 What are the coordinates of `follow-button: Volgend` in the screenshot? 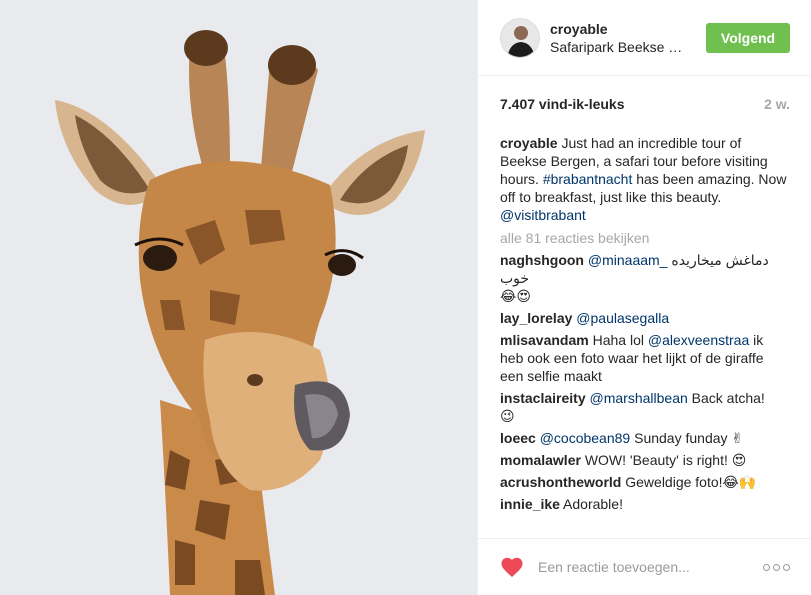 It's located at (748, 37).